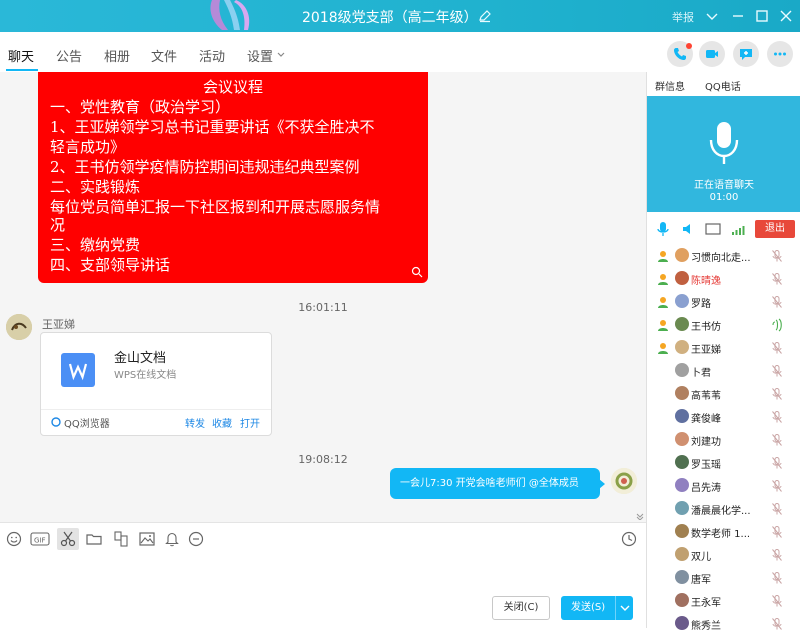  I want to click on more-tools-icon, so click(196, 539).